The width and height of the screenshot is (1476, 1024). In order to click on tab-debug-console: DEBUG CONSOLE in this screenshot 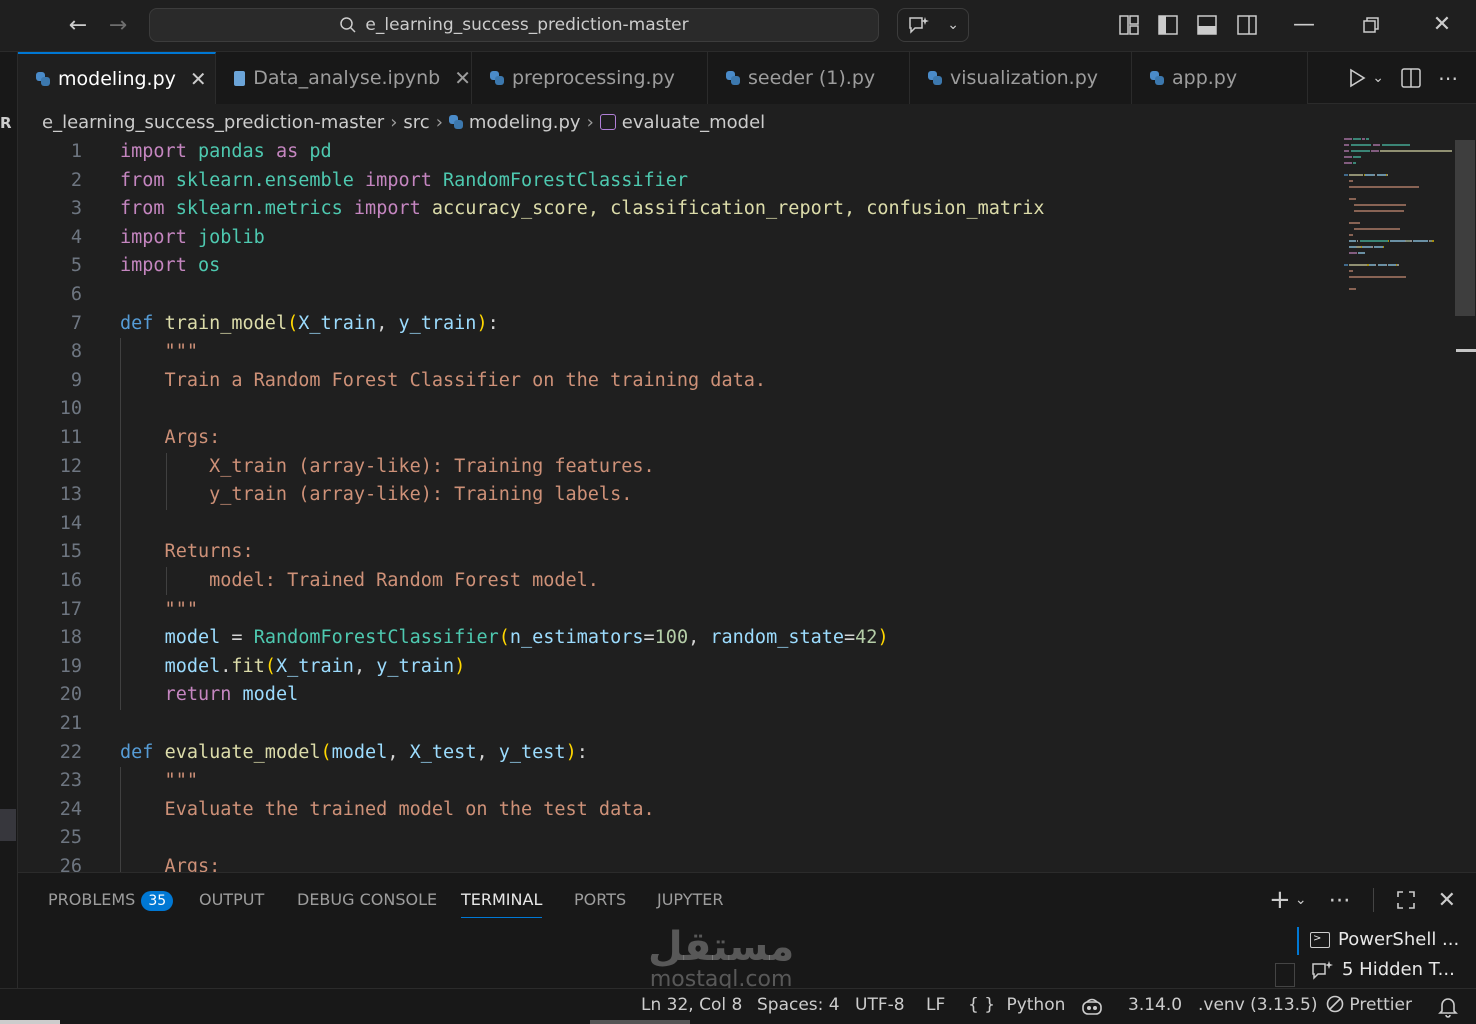, I will do `click(367, 902)`.